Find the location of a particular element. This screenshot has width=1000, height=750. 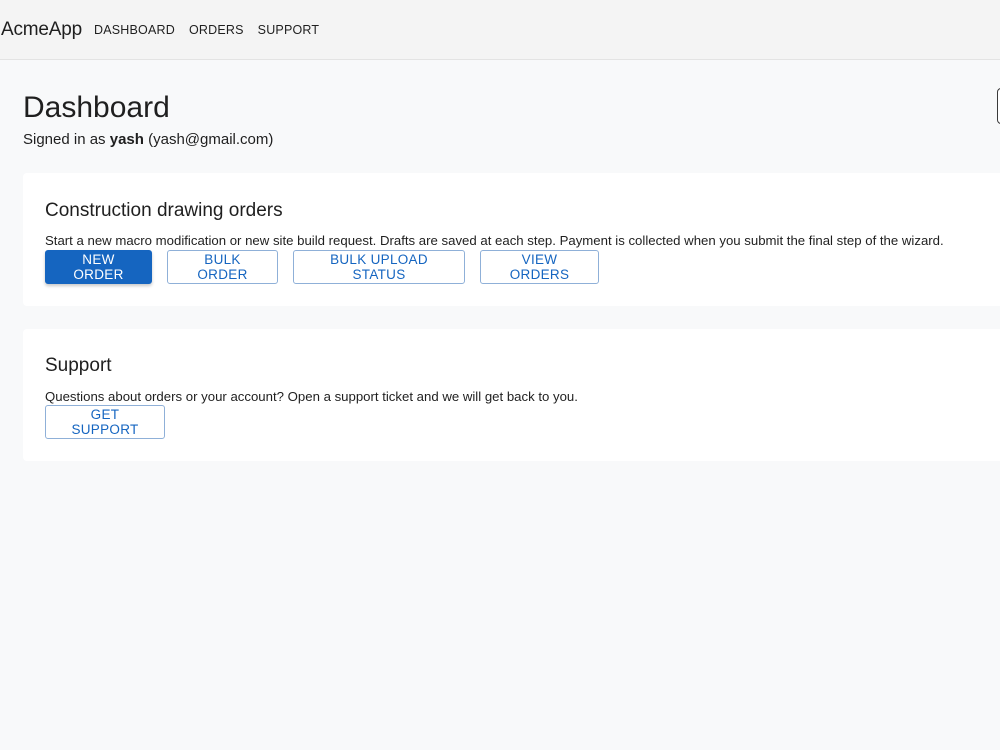

signed-in-email: (yash@gmail.com) is located at coordinates (211, 139).